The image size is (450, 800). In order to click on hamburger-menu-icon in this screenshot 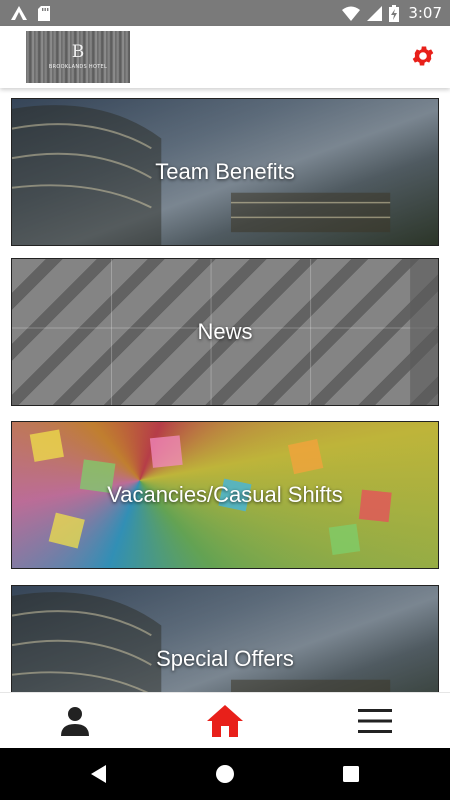, I will do `click(375, 721)`.